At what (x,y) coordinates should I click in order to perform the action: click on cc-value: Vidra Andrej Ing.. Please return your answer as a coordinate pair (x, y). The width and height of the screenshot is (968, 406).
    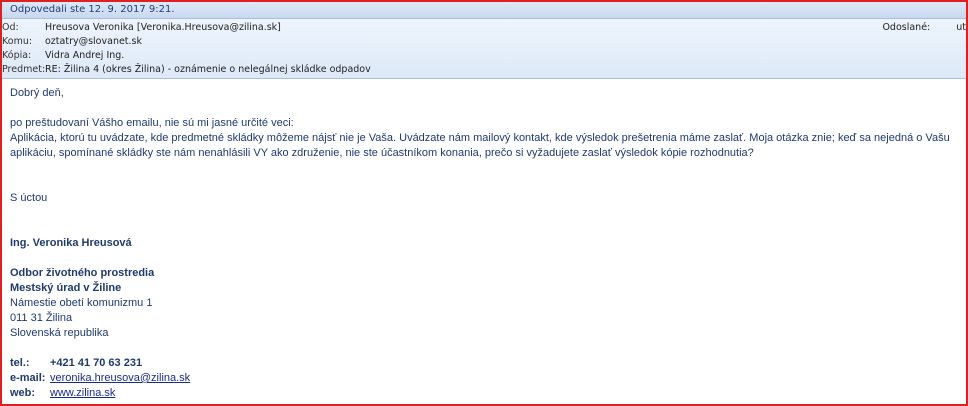
    Looking at the image, I should click on (84, 56).